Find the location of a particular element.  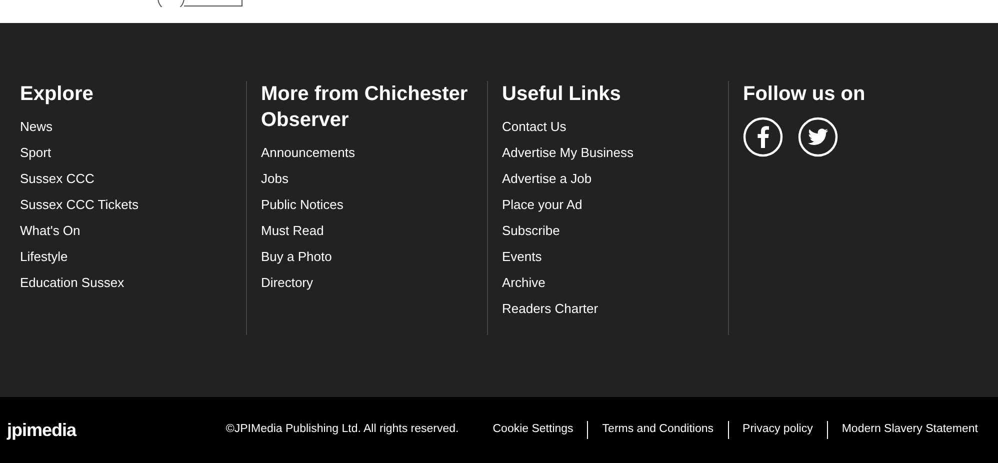

footer-link: Sport is located at coordinates (133, 153).